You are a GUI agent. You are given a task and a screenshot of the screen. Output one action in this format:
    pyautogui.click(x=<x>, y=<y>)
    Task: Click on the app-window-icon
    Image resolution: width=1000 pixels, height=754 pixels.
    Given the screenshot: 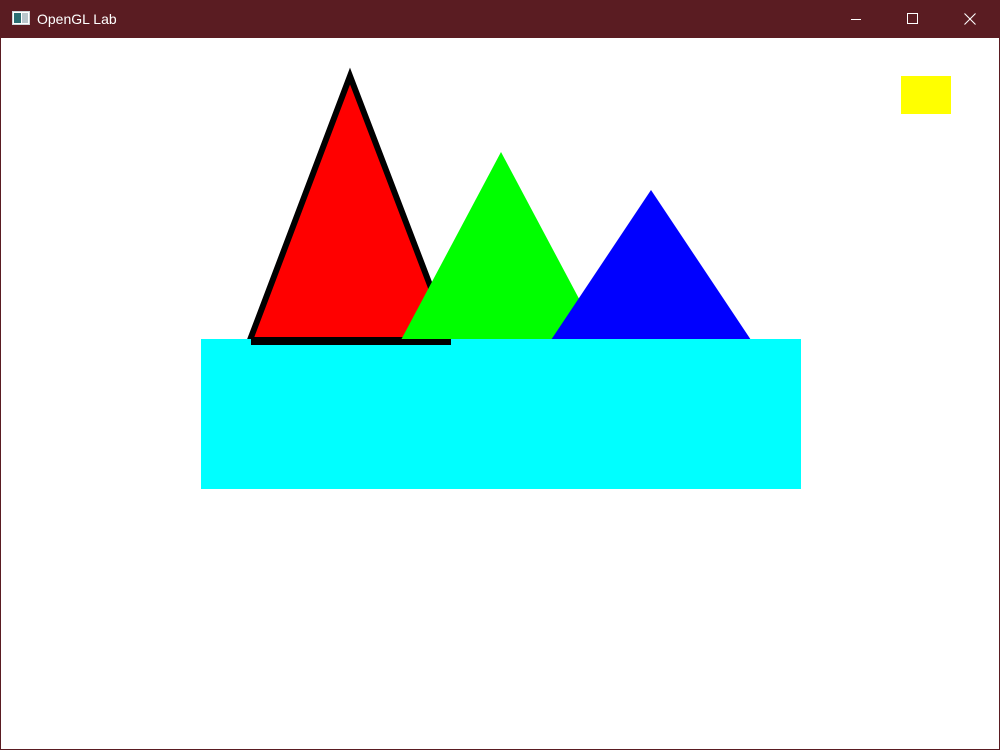 What is the action you would take?
    pyautogui.click(x=21, y=18)
    